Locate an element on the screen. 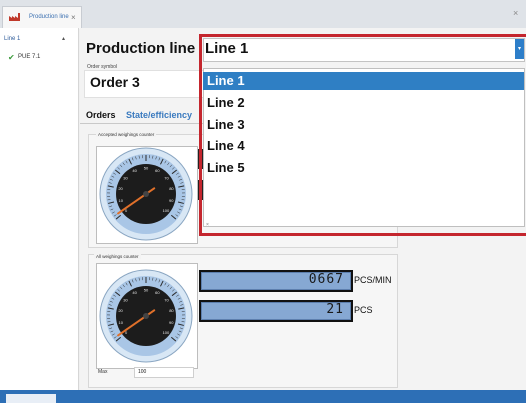  tree-item-pue: ✔ PUE 7.1 is located at coordinates (24, 57).